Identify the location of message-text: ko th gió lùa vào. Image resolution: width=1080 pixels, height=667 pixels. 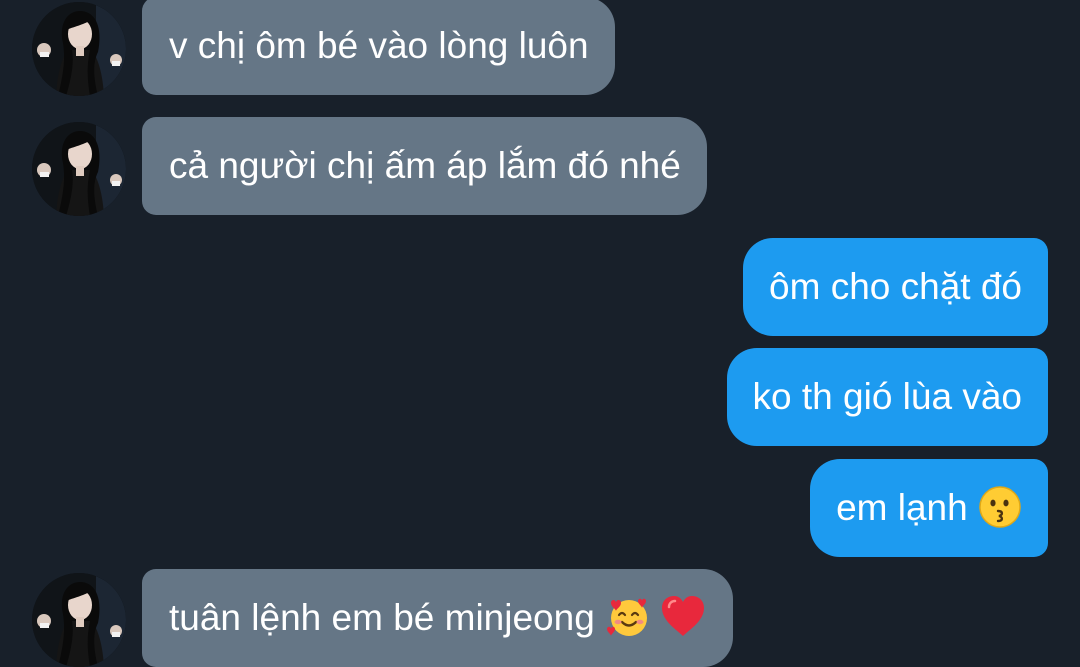
(887, 396).